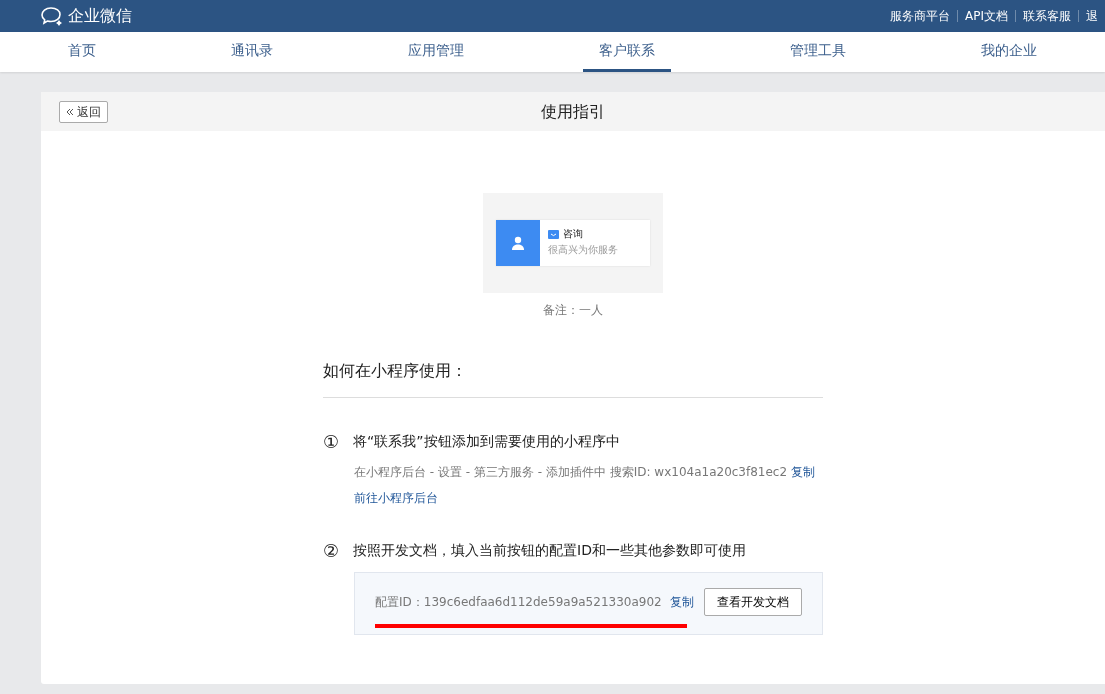 This screenshot has width=1105, height=694. Describe the element at coordinates (70, 112) in the screenshot. I see `double-chevron-left-icon` at that location.